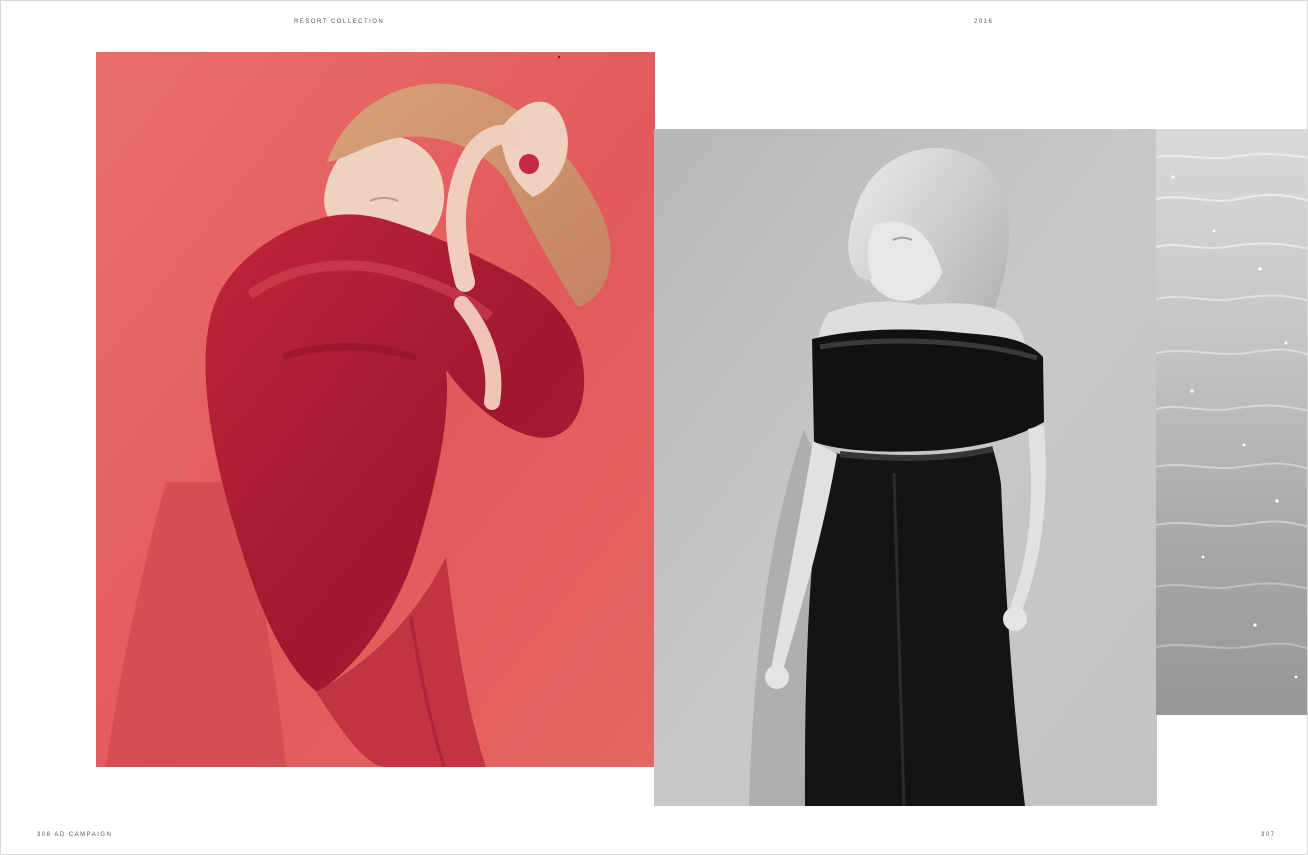 Image resolution: width=1308 pixels, height=855 pixels. What do you see at coordinates (339, 22) in the screenshot?
I see `collection-header: RESORT COLLECTION` at bounding box center [339, 22].